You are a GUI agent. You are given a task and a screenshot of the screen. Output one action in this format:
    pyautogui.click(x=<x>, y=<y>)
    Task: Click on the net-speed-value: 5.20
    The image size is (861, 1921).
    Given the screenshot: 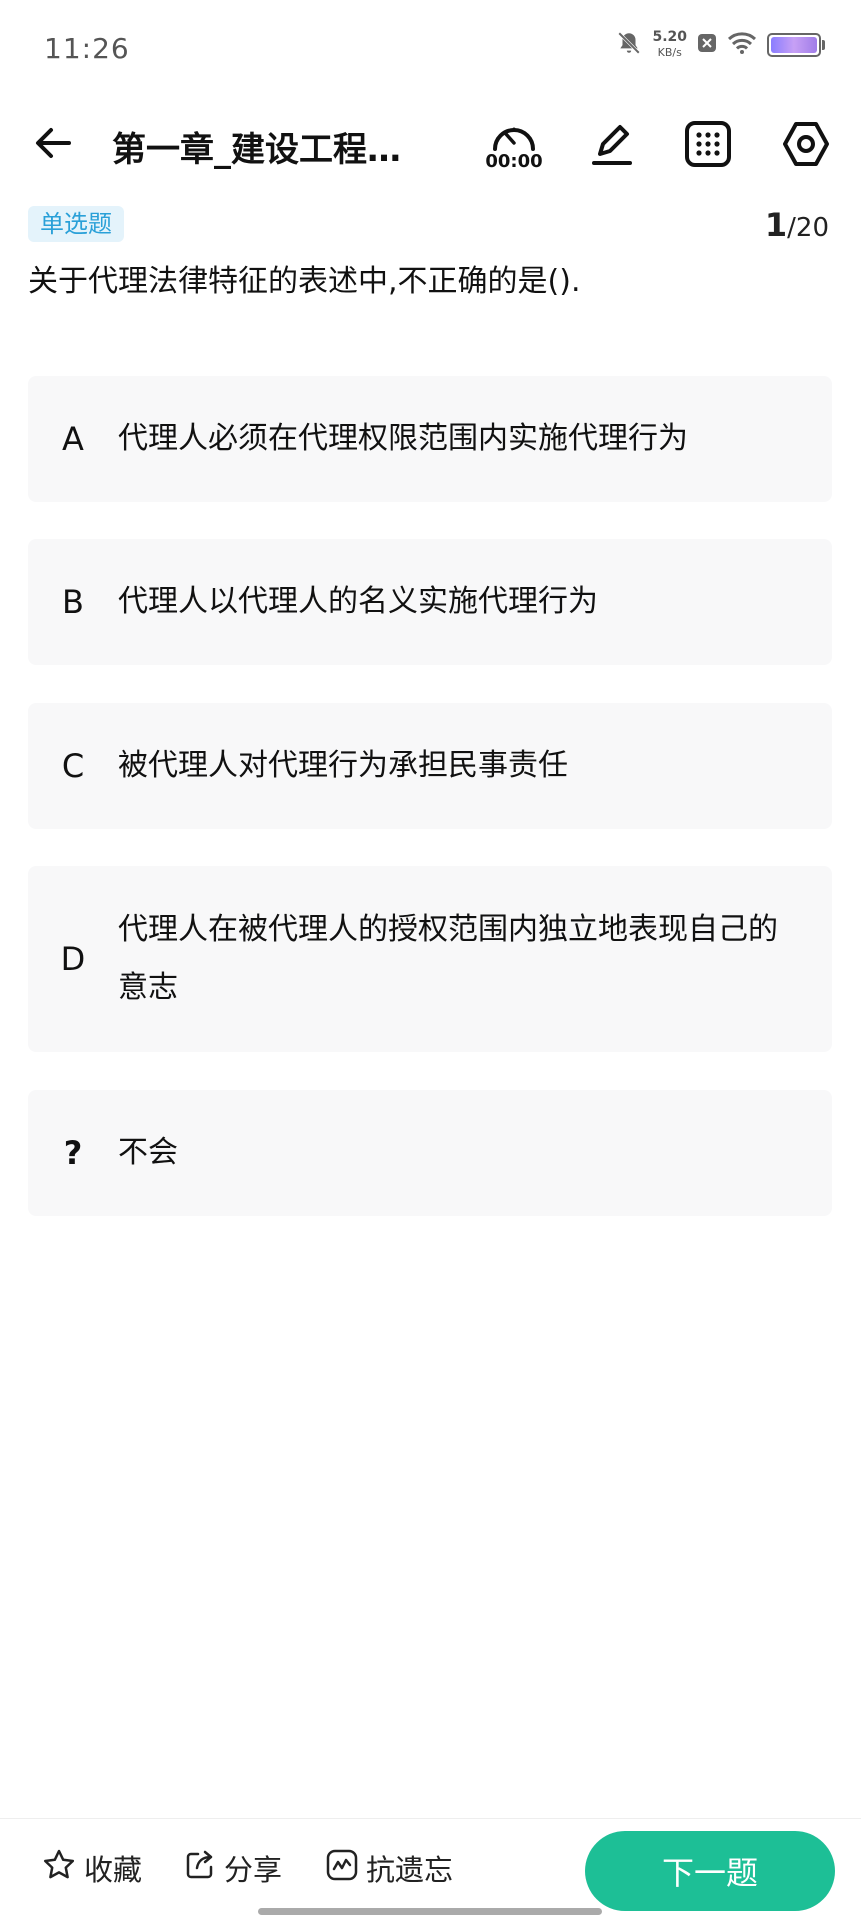 What is the action you would take?
    pyautogui.click(x=669, y=37)
    